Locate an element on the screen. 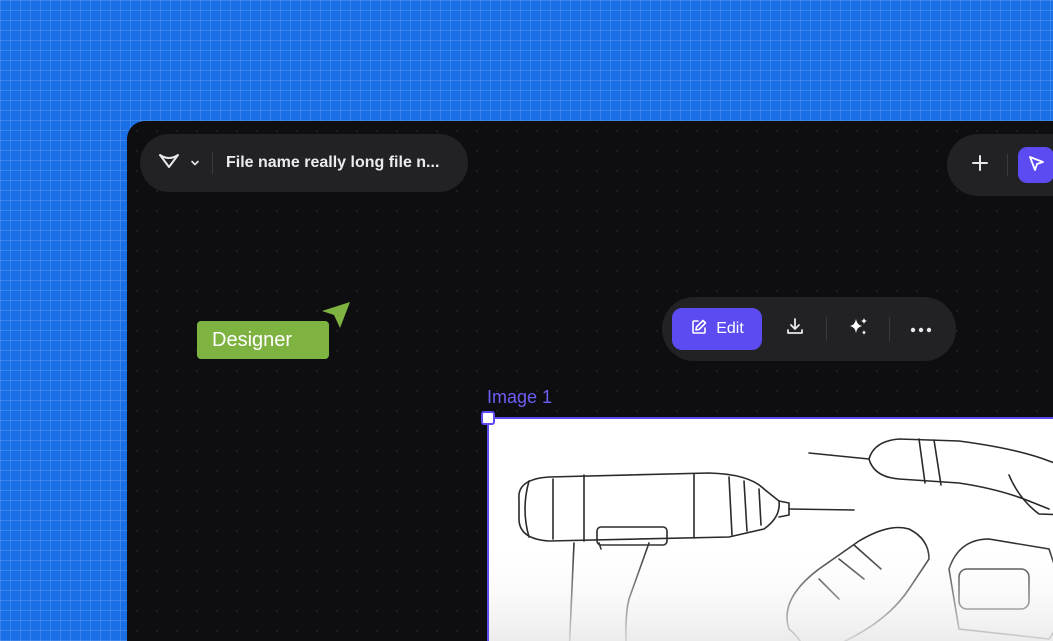 This screenshot has width=1053, height=641. image-layer-label: Image 1 is located at coordinates (520, 397).